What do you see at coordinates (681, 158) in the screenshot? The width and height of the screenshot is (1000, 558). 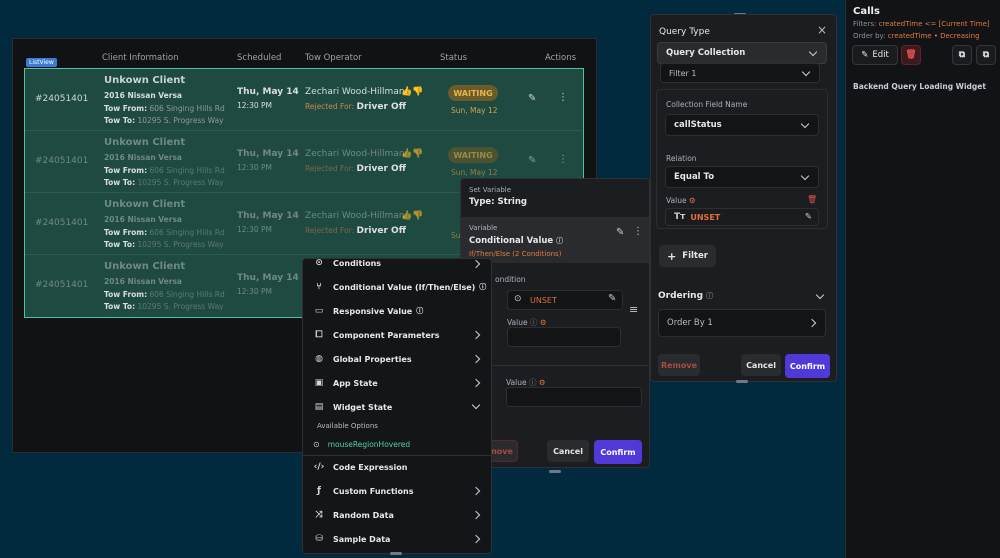 I see `relation-label: Relation` at bounding box center [681, 158].